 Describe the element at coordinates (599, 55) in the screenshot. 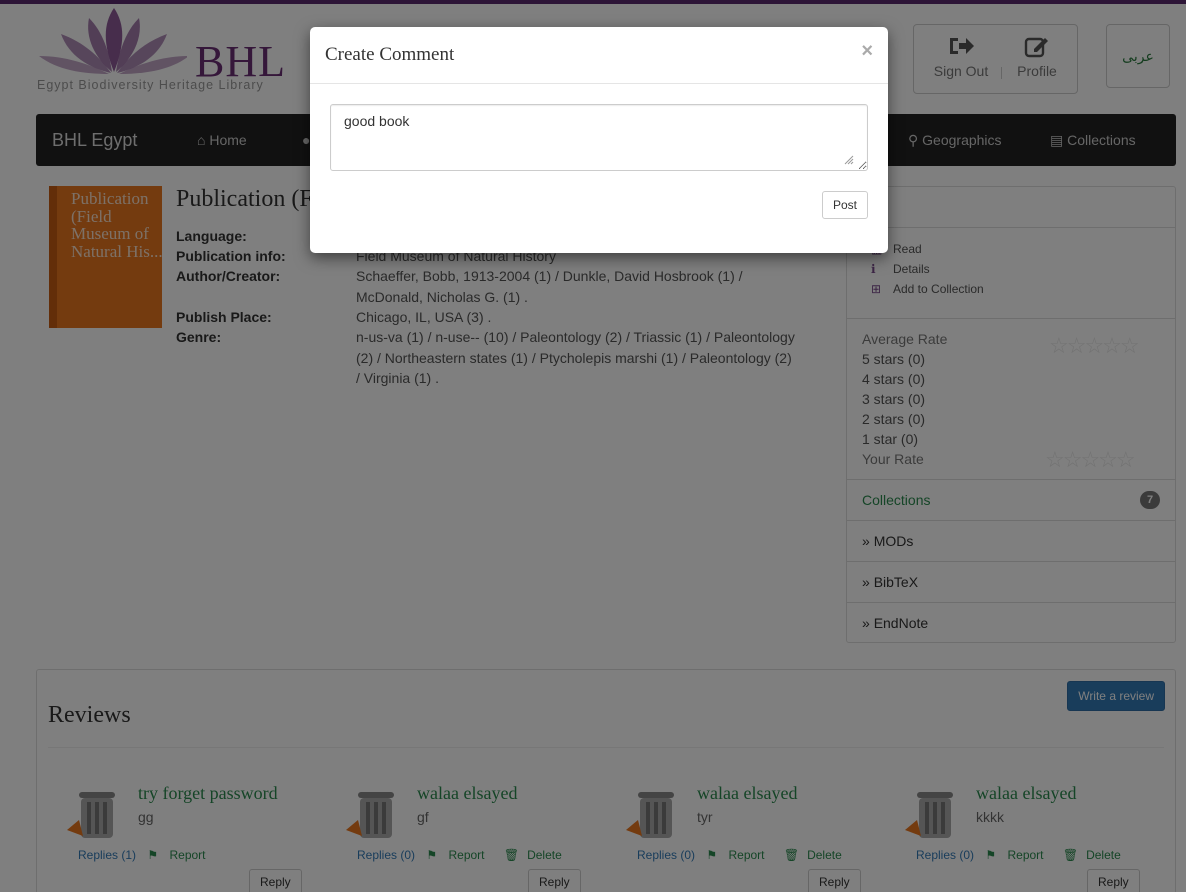

I see `modal-header: Create Comment ×` at that location.